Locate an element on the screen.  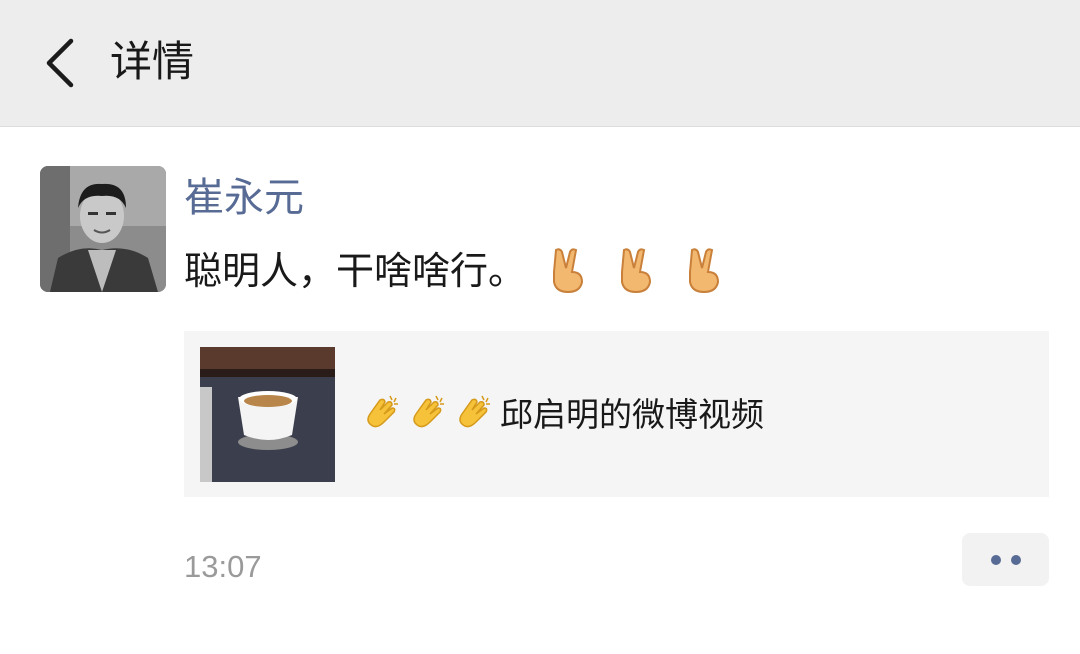
tea-cup-photo is located at coordinates (267, 414).